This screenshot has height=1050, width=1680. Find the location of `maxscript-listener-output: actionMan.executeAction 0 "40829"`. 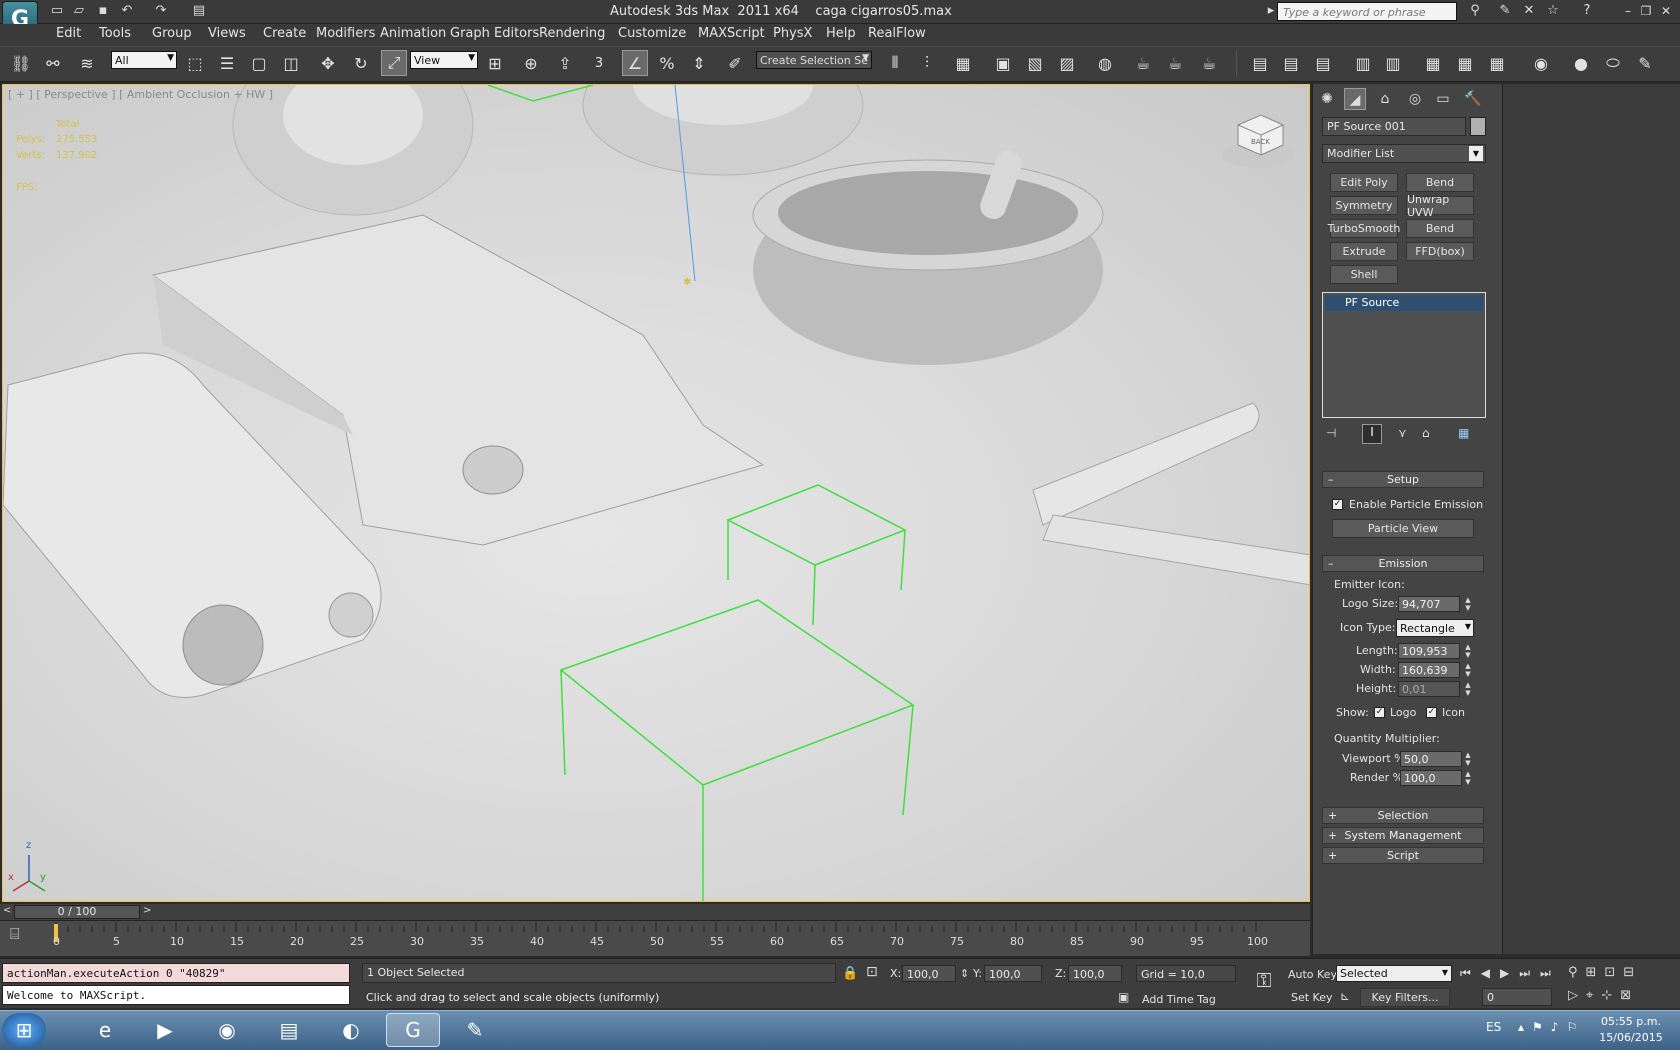

maxscript-listener-output: actionMan.executeAction 0 "40829" is located at coordinates (176, 973).